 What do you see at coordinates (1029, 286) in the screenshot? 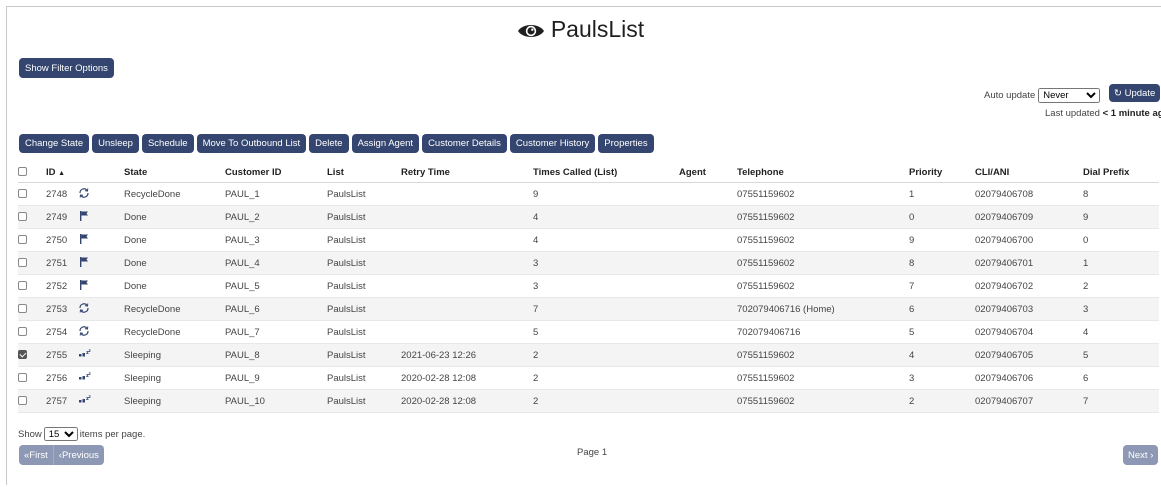
I see `cli-cell: 02079406702` at bounding box center [1029, 286].